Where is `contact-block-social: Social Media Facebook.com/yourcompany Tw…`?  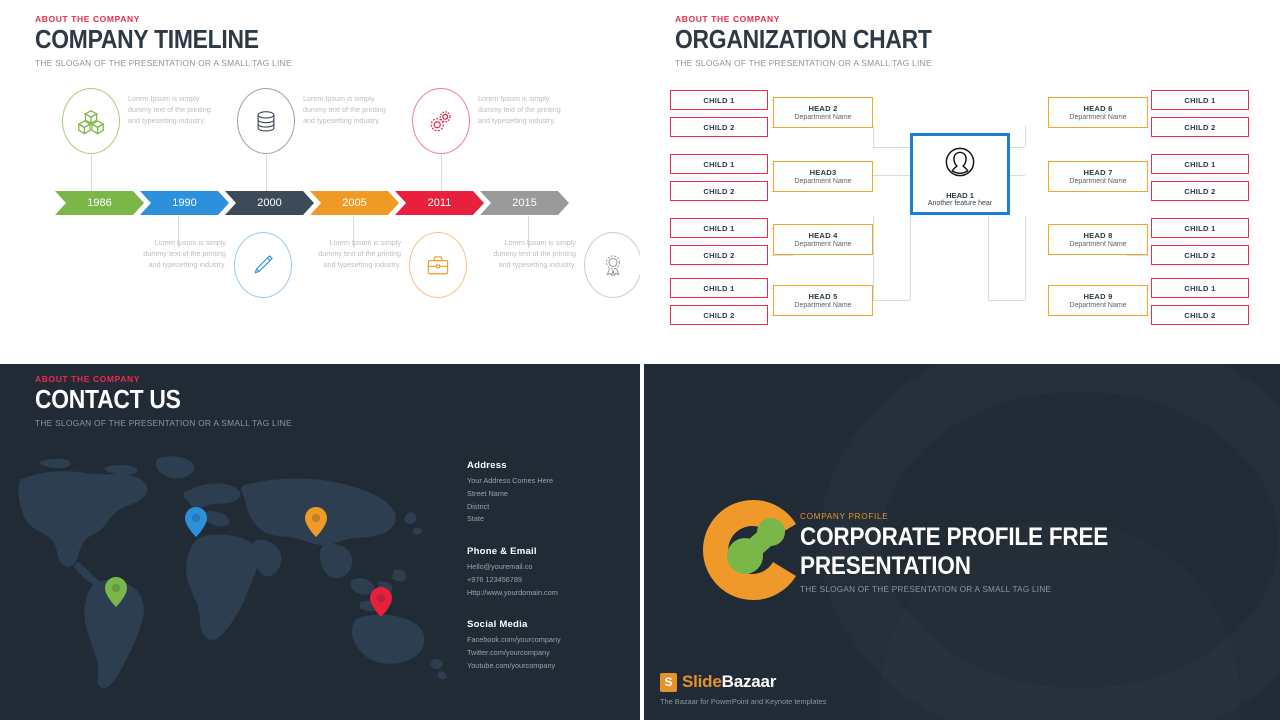
contact-block-social: Social Media Facebook.com/yourcompany Tw… is located at coordinates (547, 645).